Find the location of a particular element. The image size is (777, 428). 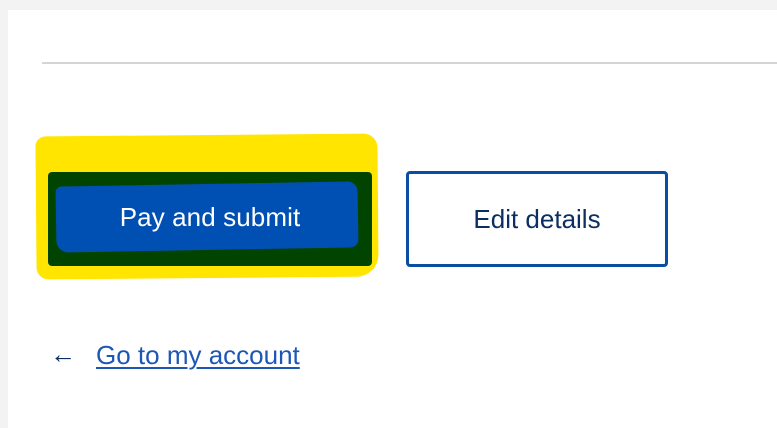

go-to-my-account-label: Go to my account is located at coordinates (198, 355).